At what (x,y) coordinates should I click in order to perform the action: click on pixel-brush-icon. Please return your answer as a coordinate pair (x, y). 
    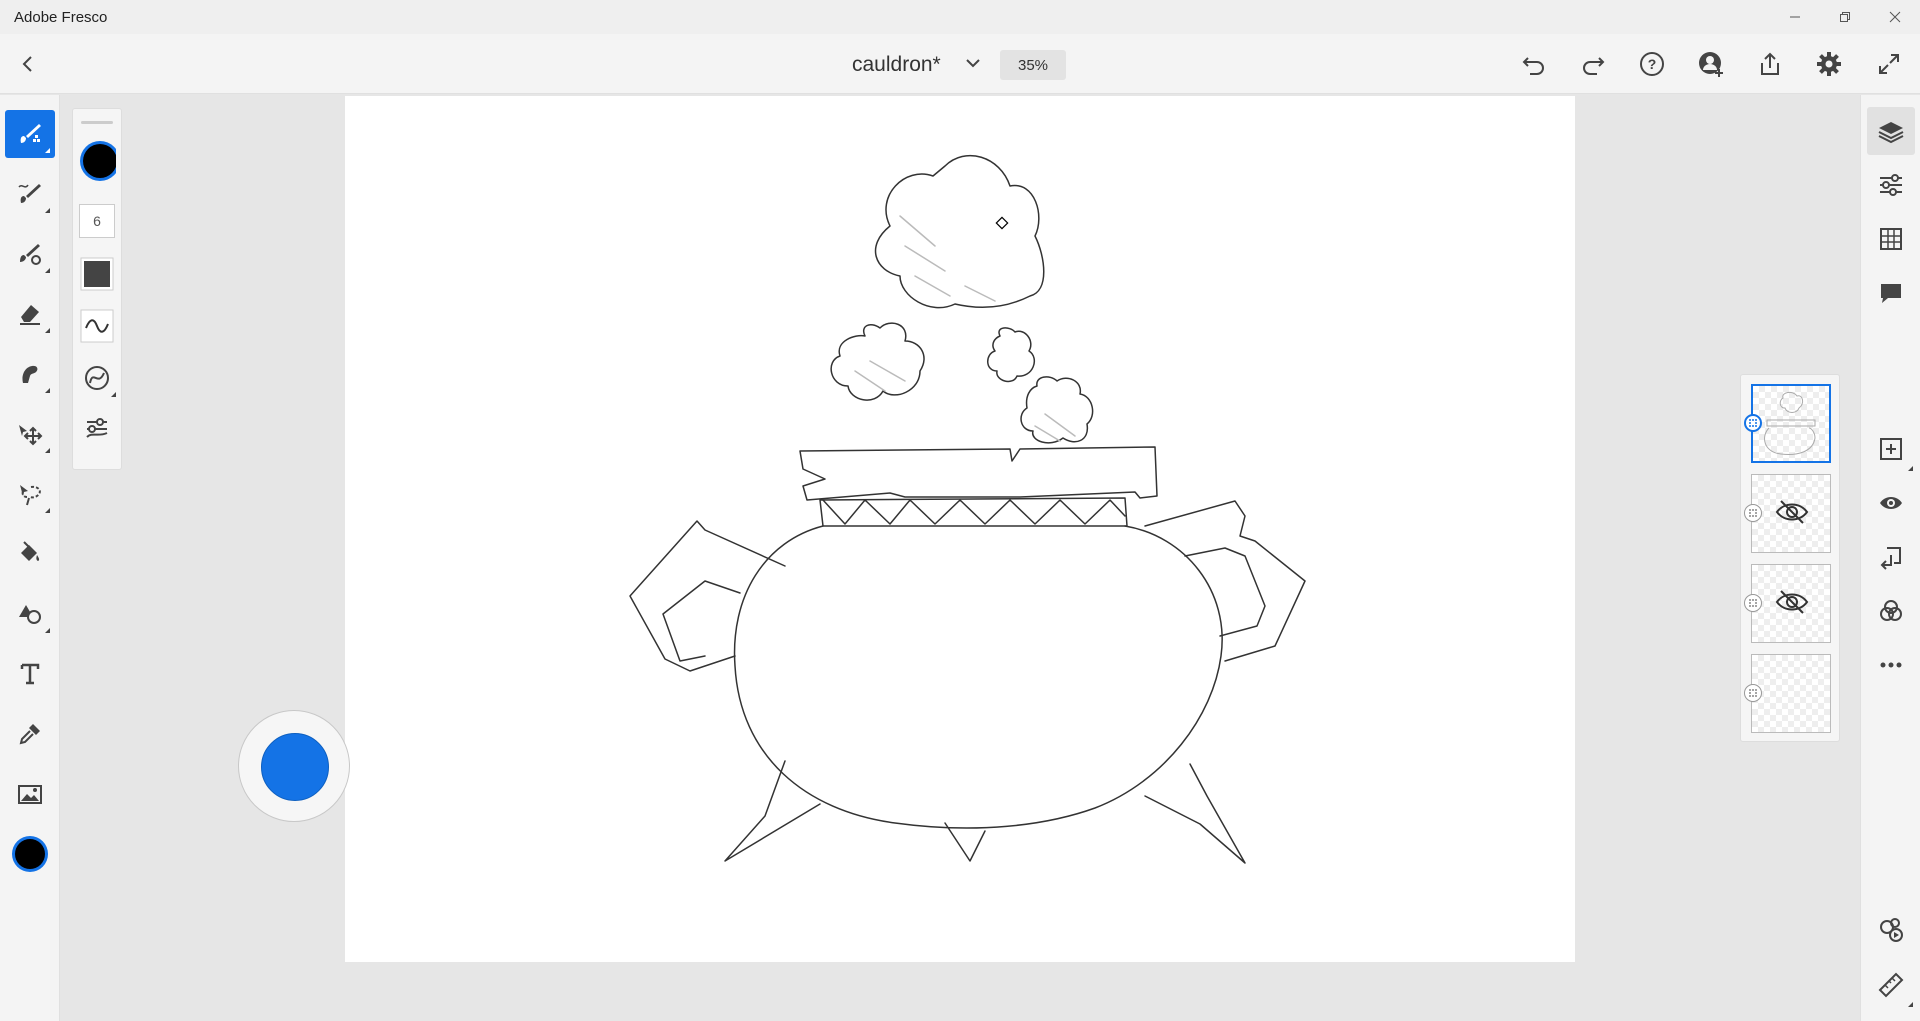
    Looking at the image, I should click on (30, 133).